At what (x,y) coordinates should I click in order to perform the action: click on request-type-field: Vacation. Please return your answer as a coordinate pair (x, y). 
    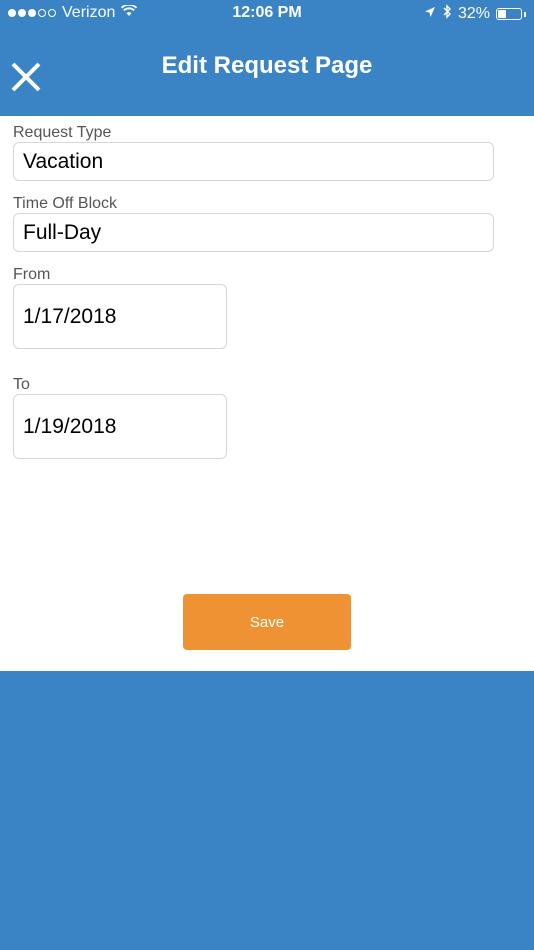
    Looking at the image, I should click on (253, 161).